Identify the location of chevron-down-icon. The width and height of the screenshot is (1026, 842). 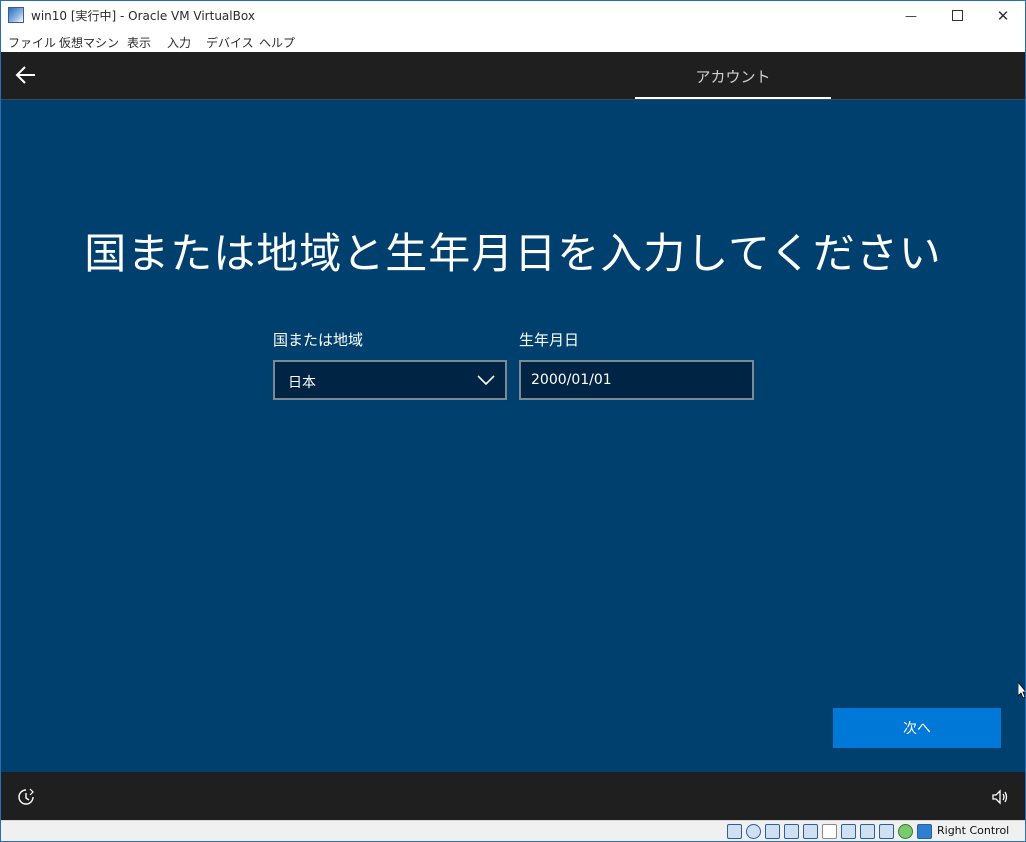
(486, 380).